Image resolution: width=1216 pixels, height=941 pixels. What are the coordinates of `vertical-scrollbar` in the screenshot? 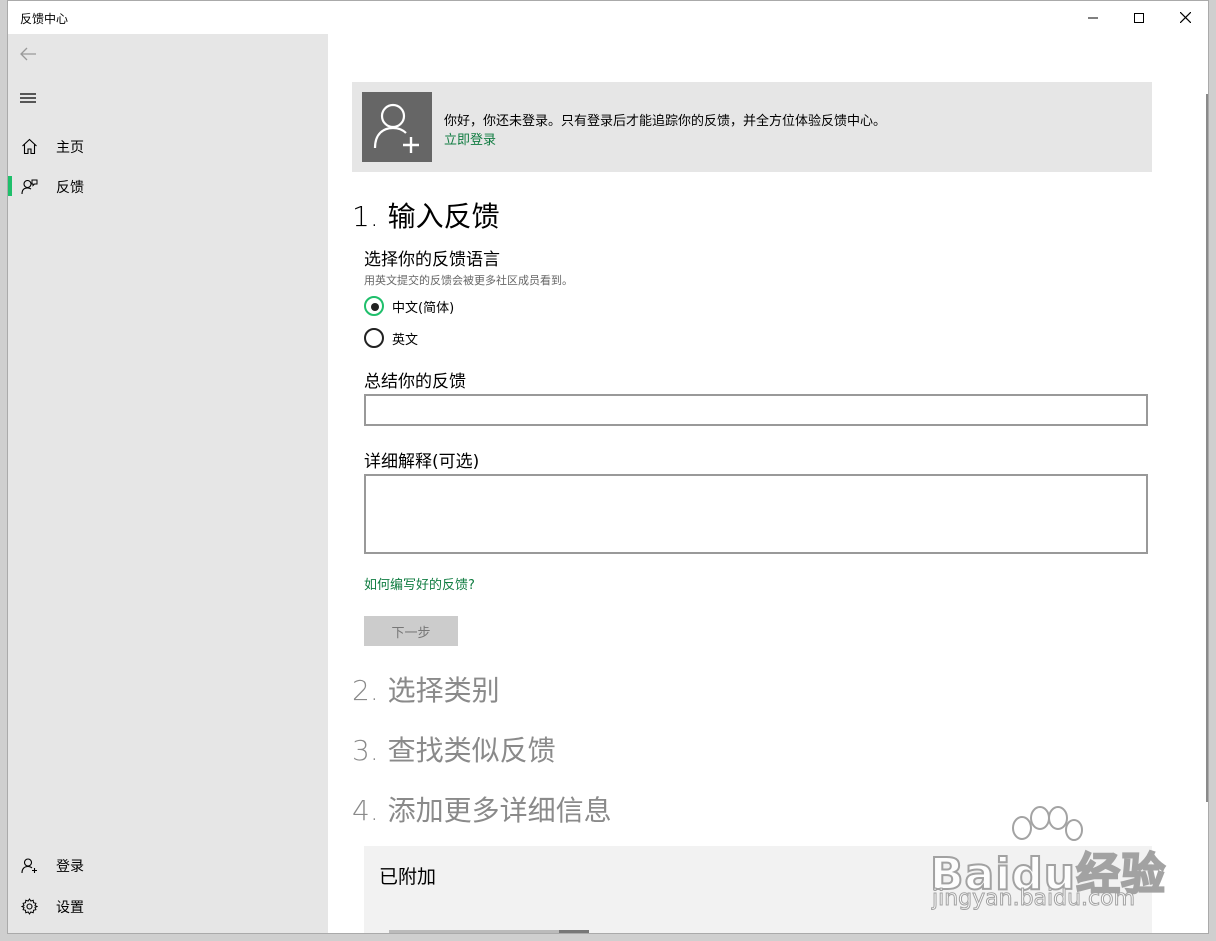 It's located at (1207, 448).